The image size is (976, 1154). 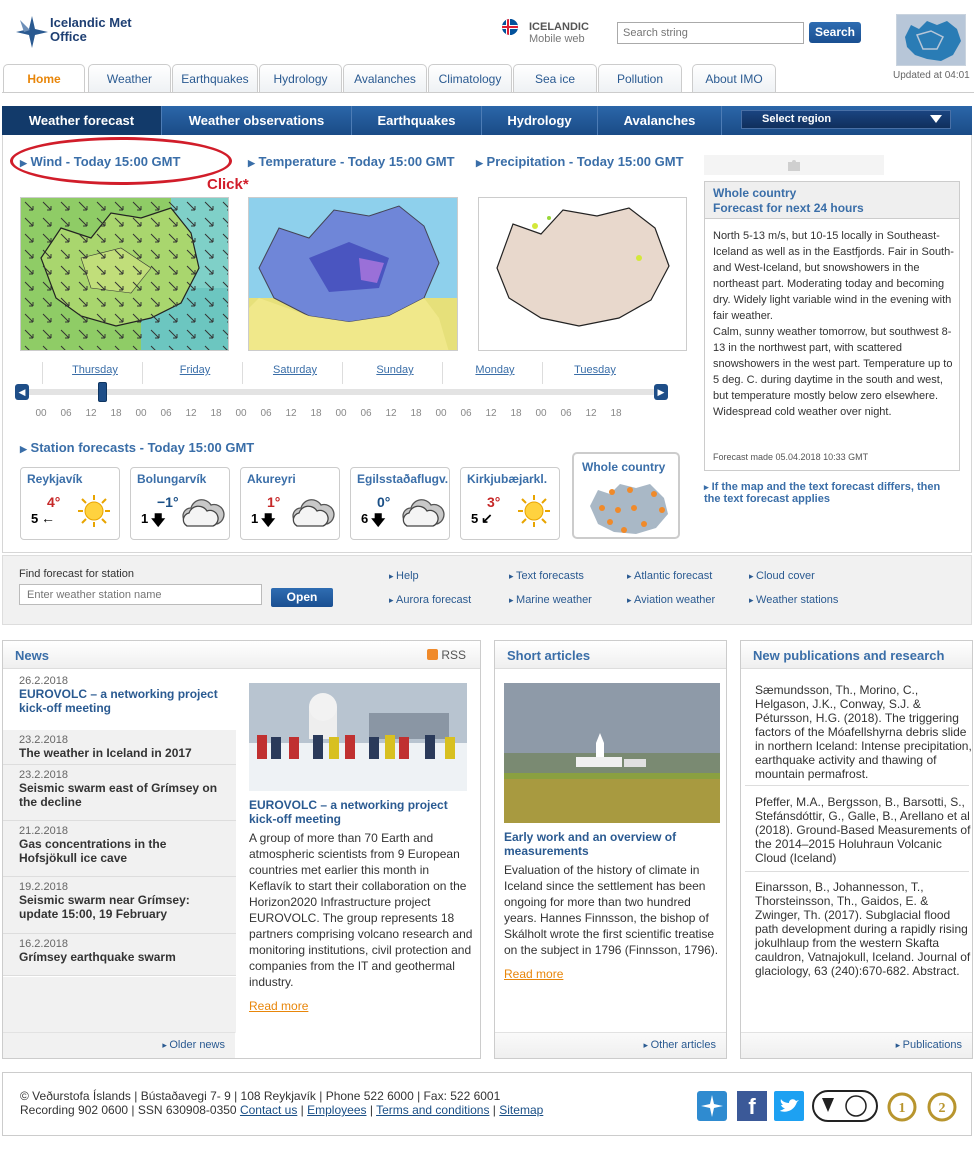 What do you see at coordinates (300, 78) in the screenshot?
I see `tab-hydrology: Hydrology` at bounding box center [300, 78].